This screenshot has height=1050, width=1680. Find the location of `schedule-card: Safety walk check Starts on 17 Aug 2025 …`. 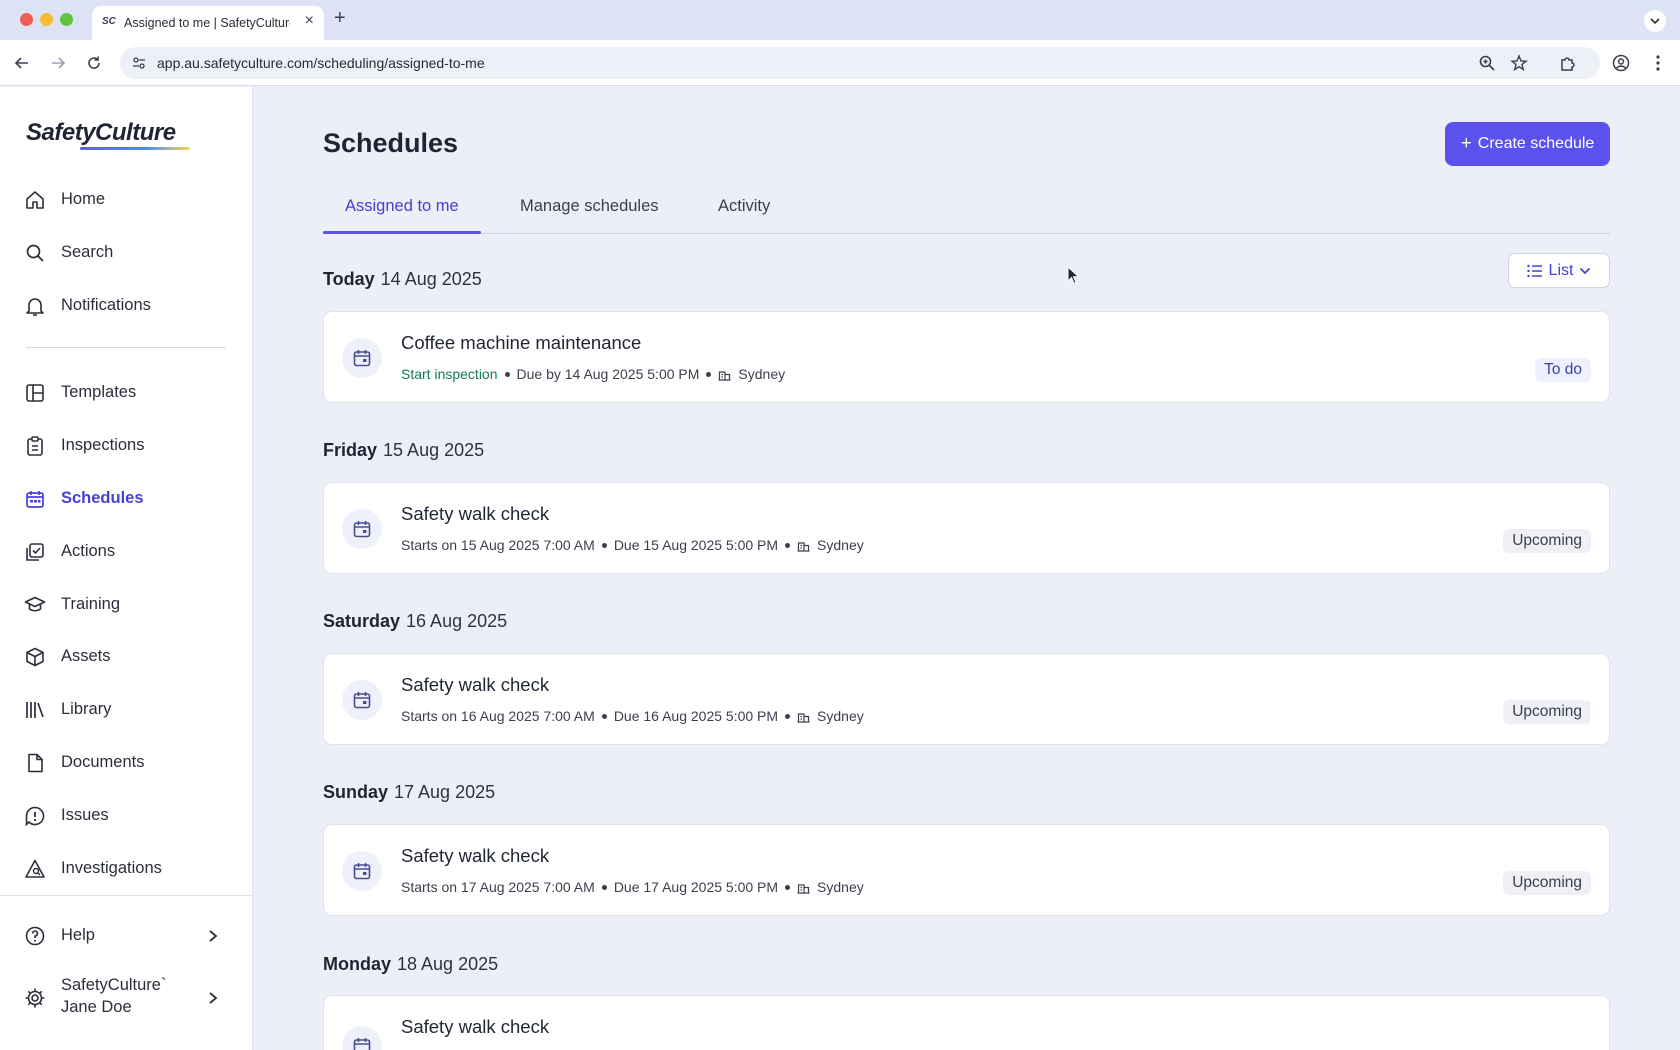

schedule-card: Safety walk check Starts on 17 Aug 2025 … is located at coordinates (966, 870).